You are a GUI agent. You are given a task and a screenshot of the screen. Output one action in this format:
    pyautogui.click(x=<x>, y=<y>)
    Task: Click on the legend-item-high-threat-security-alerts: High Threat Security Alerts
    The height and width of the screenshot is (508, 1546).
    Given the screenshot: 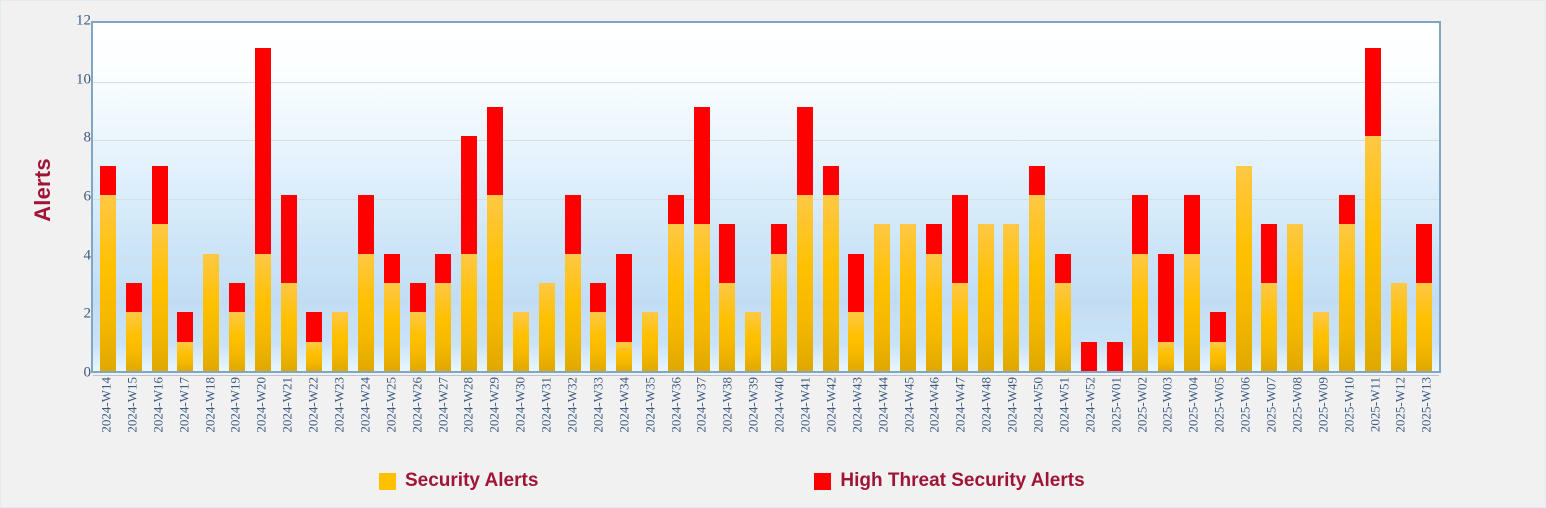 What is the action you would take?
    pyautogui.click(x=949, y=481)
    